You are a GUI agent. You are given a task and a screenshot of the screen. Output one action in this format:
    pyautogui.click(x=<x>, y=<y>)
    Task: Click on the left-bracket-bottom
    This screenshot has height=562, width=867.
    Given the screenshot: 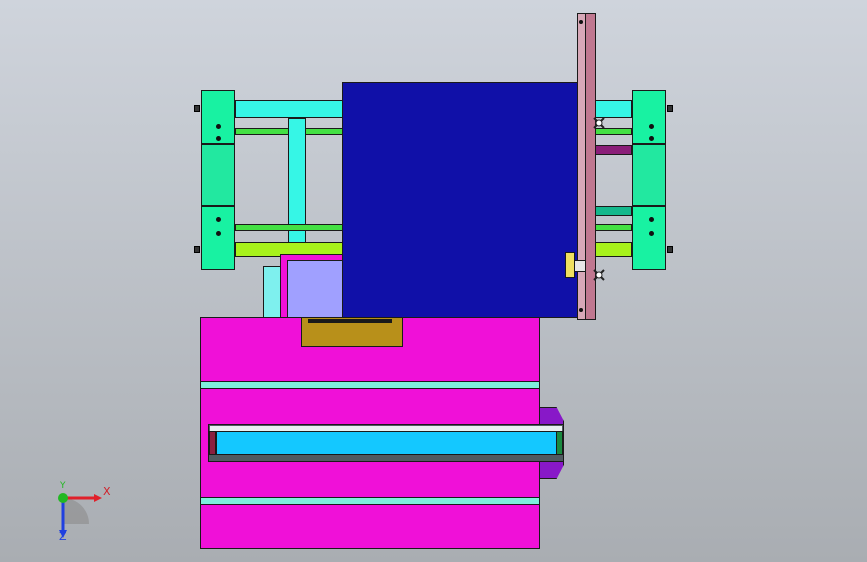 What is the action you would take?
    pyautogui.click(x=218, y=238)
    